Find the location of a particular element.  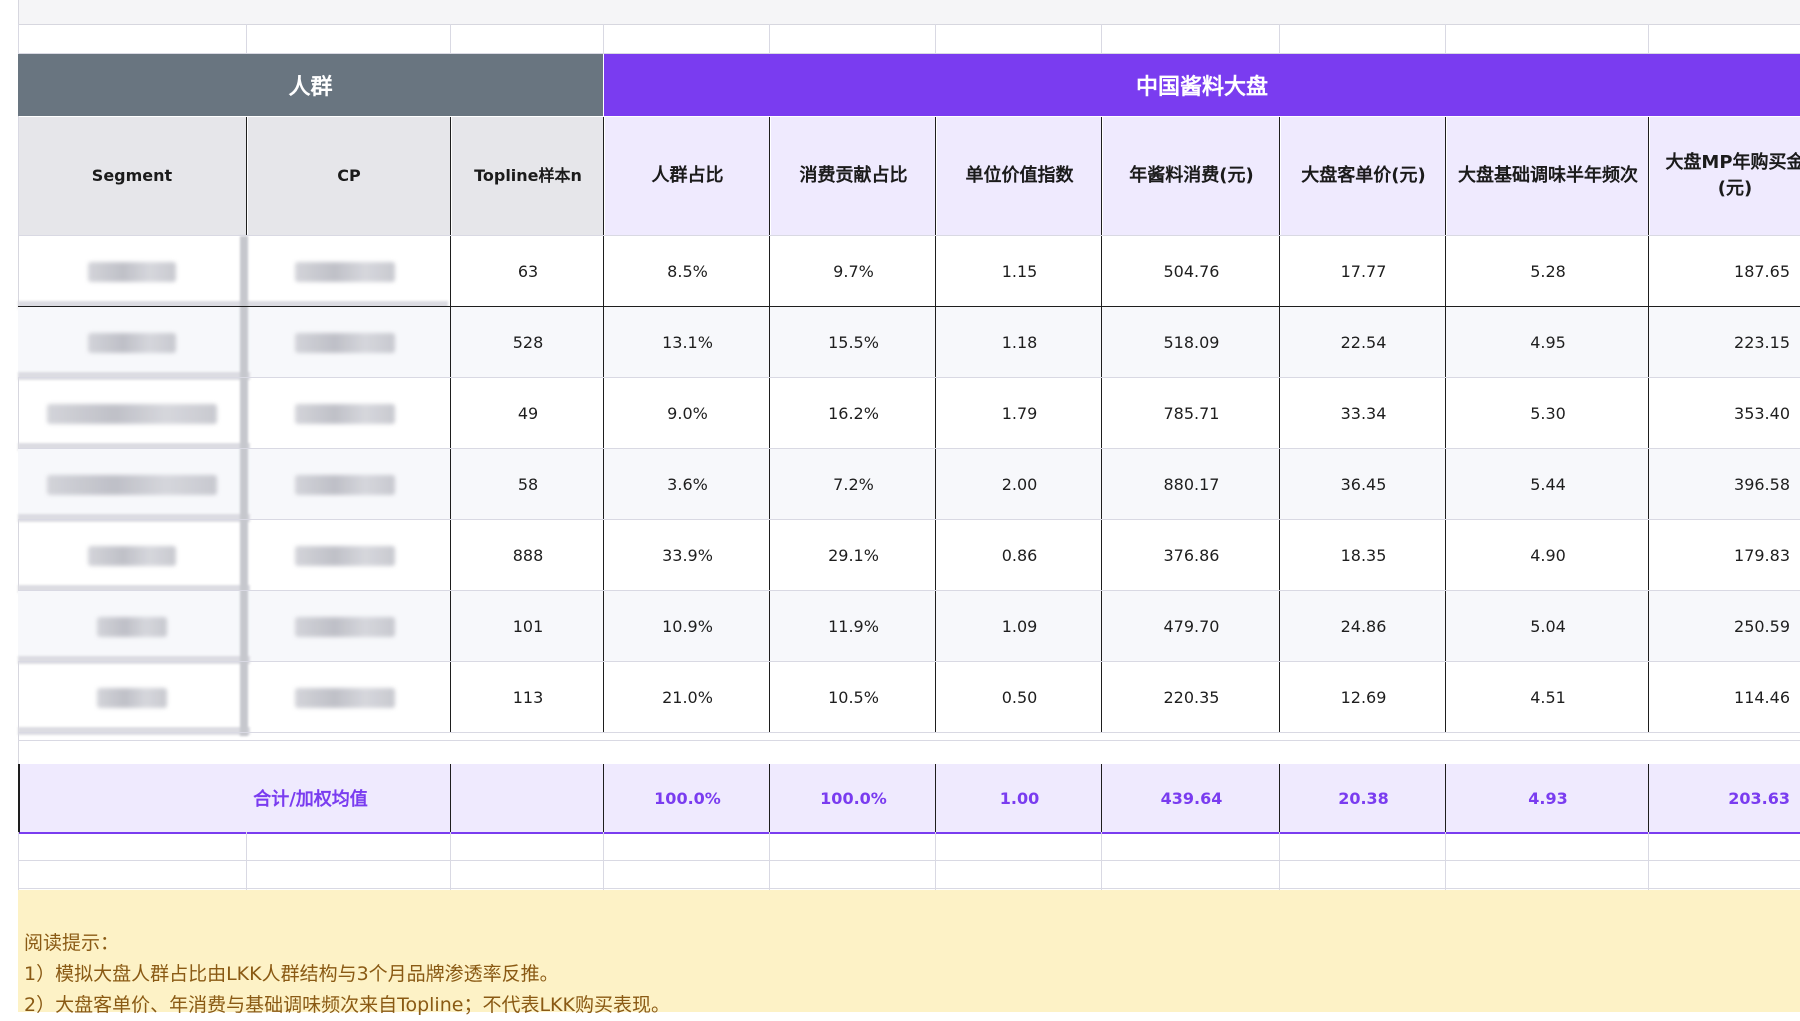

cell-pop-share: 13.1% is located at coordinates (687, 342).